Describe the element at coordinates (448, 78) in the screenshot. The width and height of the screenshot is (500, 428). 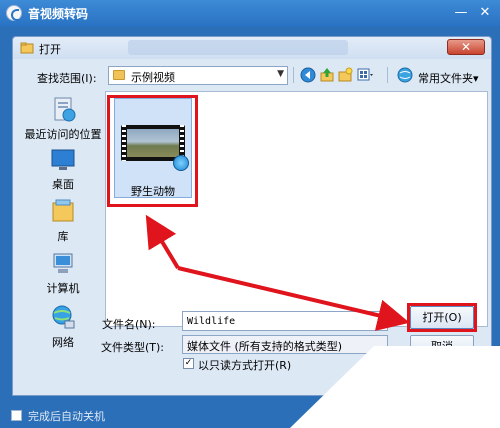
I see `favorites-dropdown: 常用文件夹▾` at that location.